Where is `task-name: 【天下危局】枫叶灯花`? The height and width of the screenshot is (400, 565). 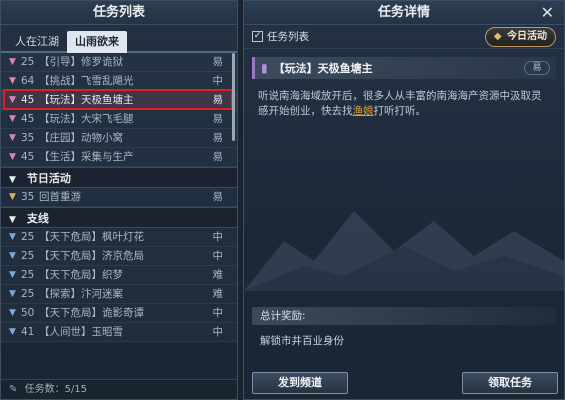
task-name: 【天下危局】枫叶灯花 is located at coordinates (91, 236).